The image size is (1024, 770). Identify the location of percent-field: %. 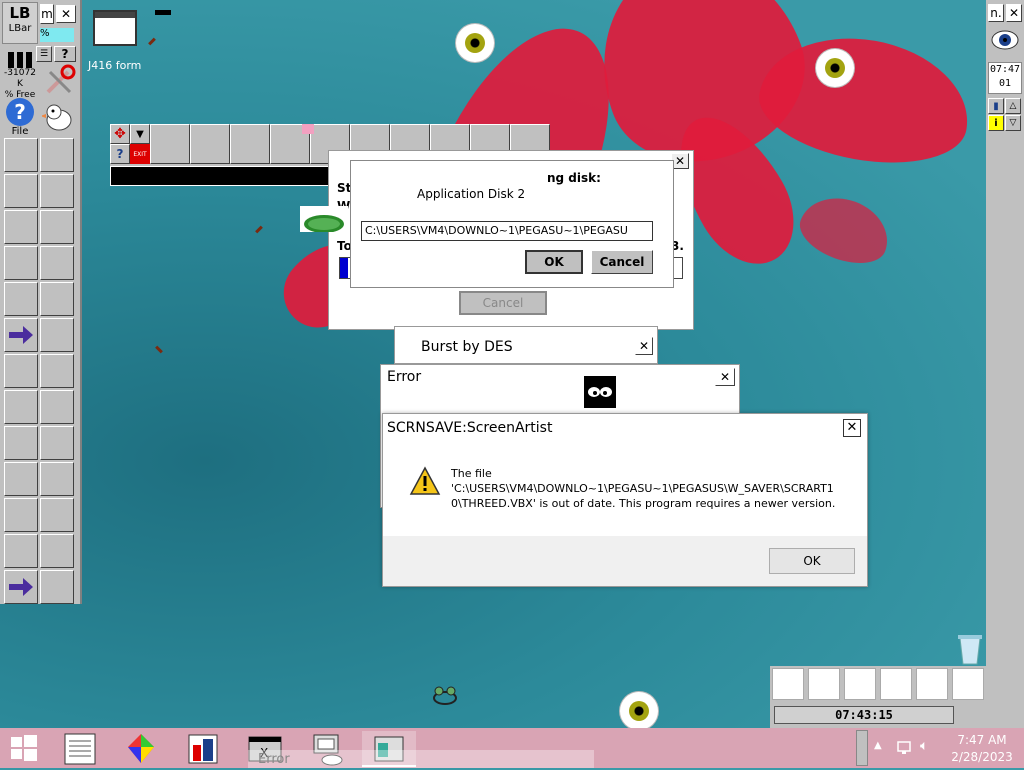
(57, 35).